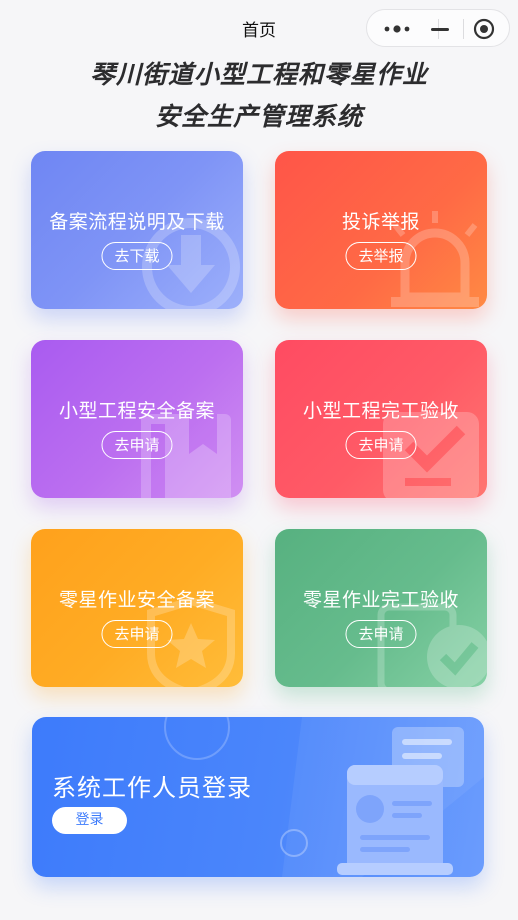  Describe the element at coordinates (381, 256) in the screenshot. I see `report-button: 去举报` at that location.